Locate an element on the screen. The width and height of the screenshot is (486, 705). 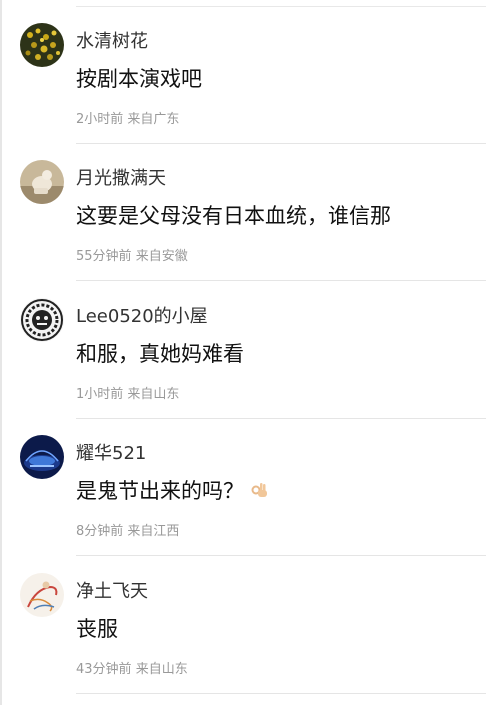
comment-text: 和服，真她妈难看 is located at coordinates (160, 354).